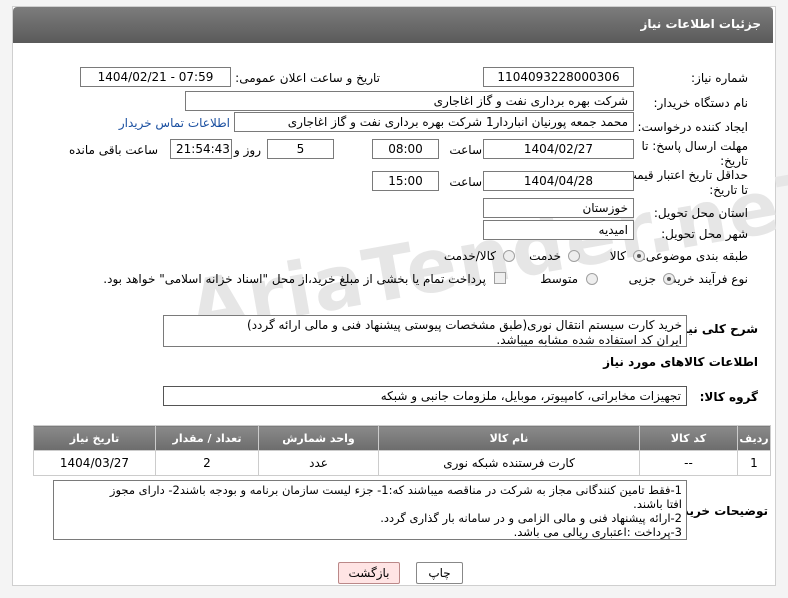 This screenshot has width=788, height=598. What do you see at coordinates (642, 279) in the screenshot?
I see `process-option-minor: جزیی` at bounding box center [642, 279].